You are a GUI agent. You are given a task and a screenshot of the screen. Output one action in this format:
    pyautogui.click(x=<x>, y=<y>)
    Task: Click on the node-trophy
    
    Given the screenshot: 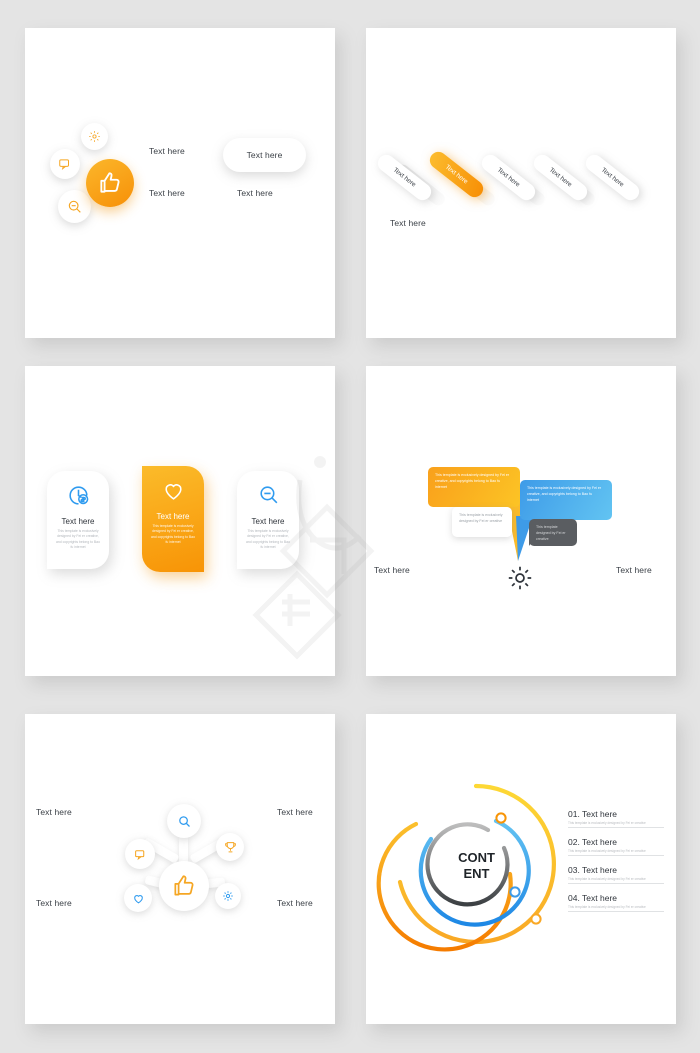 What is the action you would take?
    pyautogui.click(x=230, y=847)
    